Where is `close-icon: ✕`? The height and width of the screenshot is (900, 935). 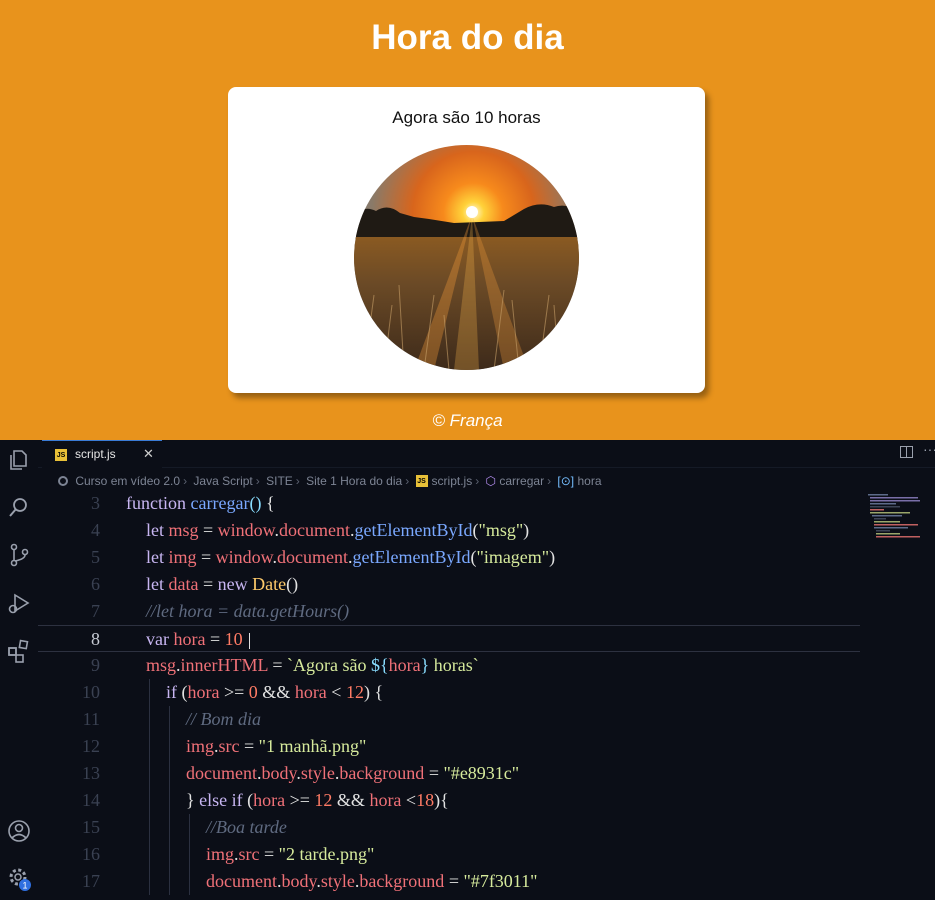
close-icon: ✕ is located at coordinates (148, 454).